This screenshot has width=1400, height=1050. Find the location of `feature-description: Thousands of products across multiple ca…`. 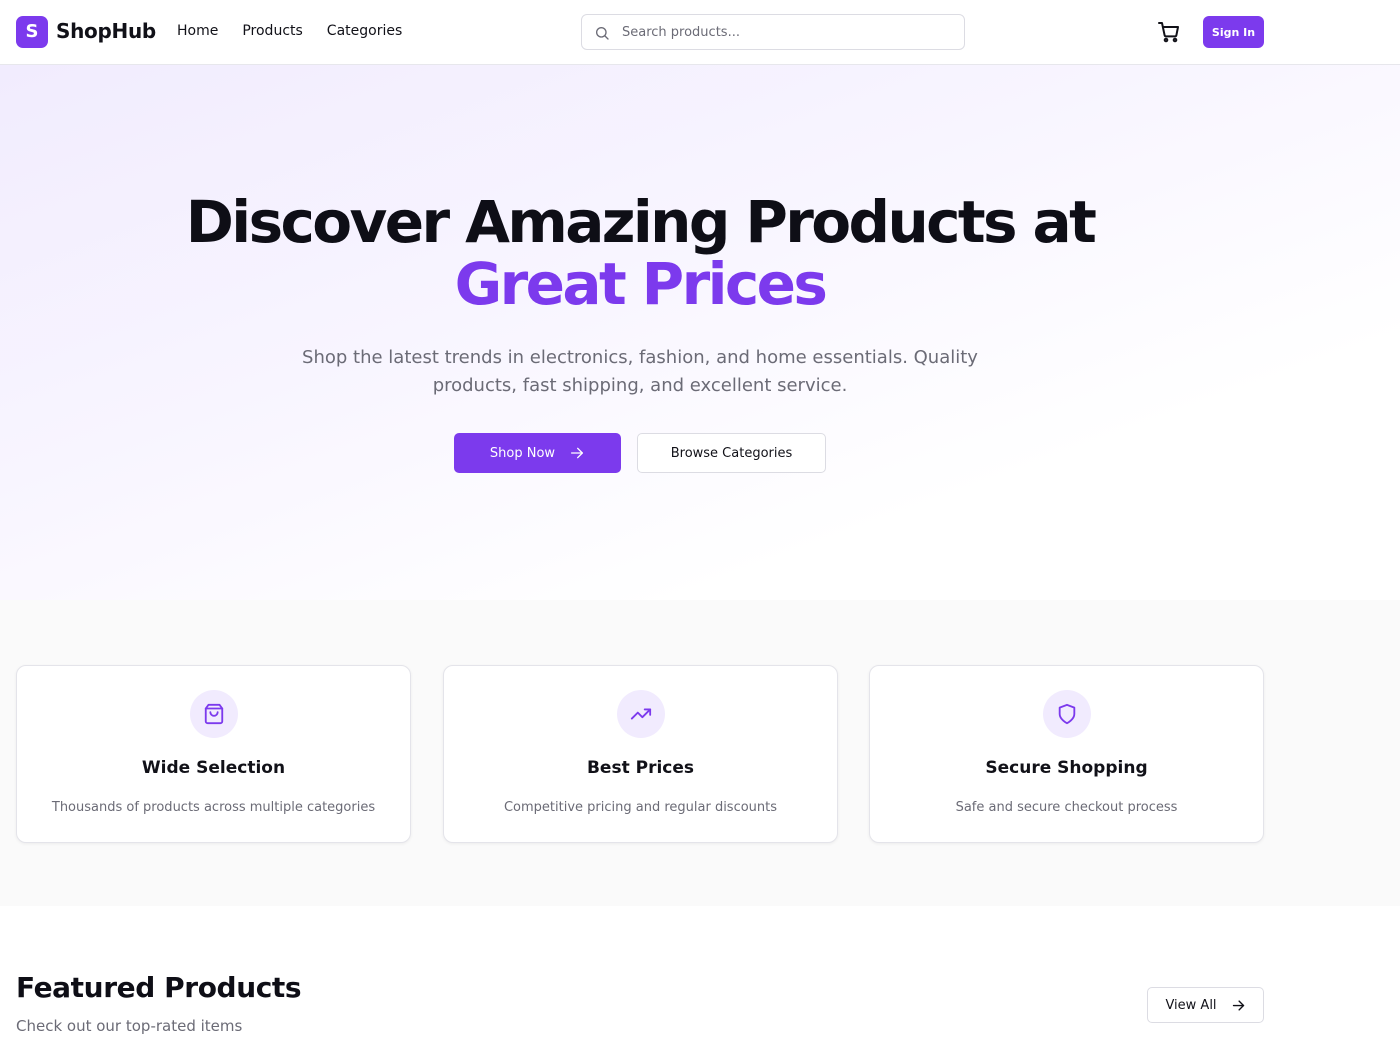

feature-description: Thousands of products across multiple ca… is located at coordinates (213, 807).